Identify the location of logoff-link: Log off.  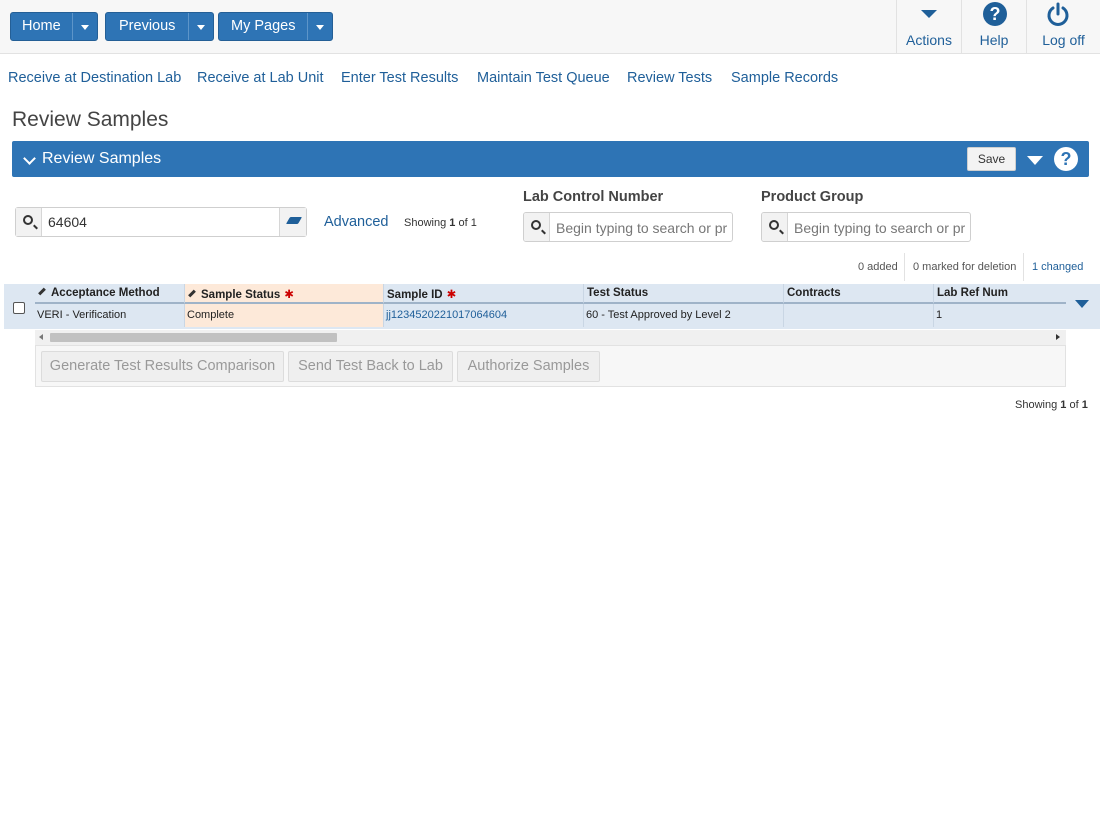
(1063, 27).